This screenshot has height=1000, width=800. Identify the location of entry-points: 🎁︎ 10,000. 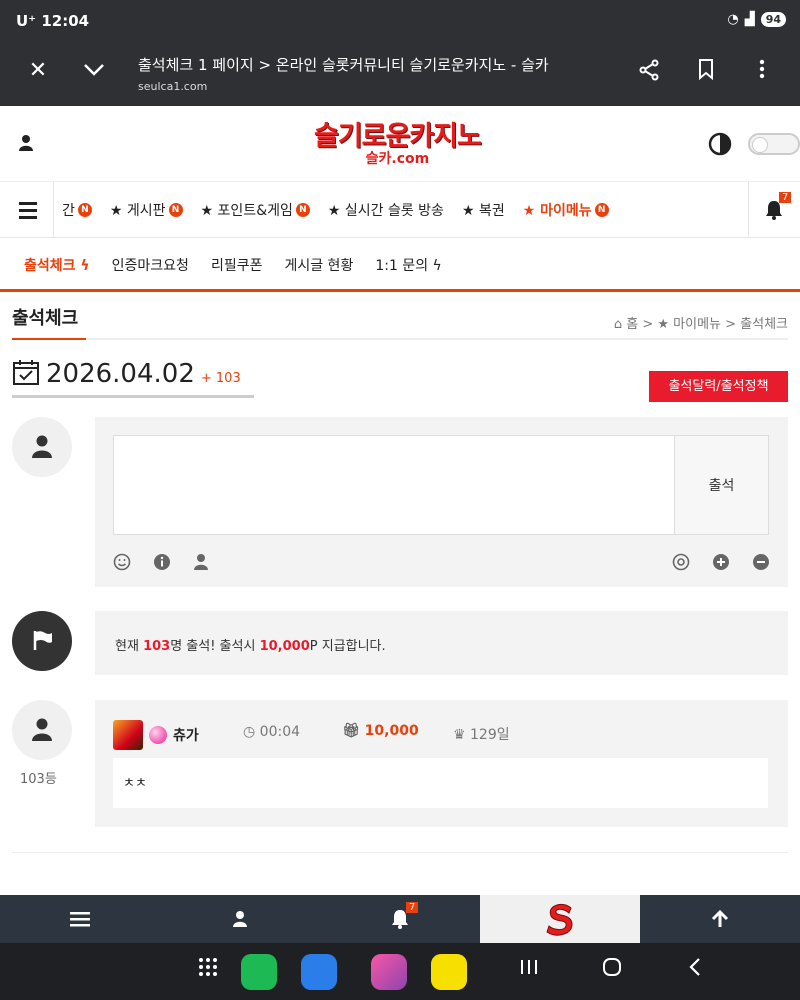
(380, 731).